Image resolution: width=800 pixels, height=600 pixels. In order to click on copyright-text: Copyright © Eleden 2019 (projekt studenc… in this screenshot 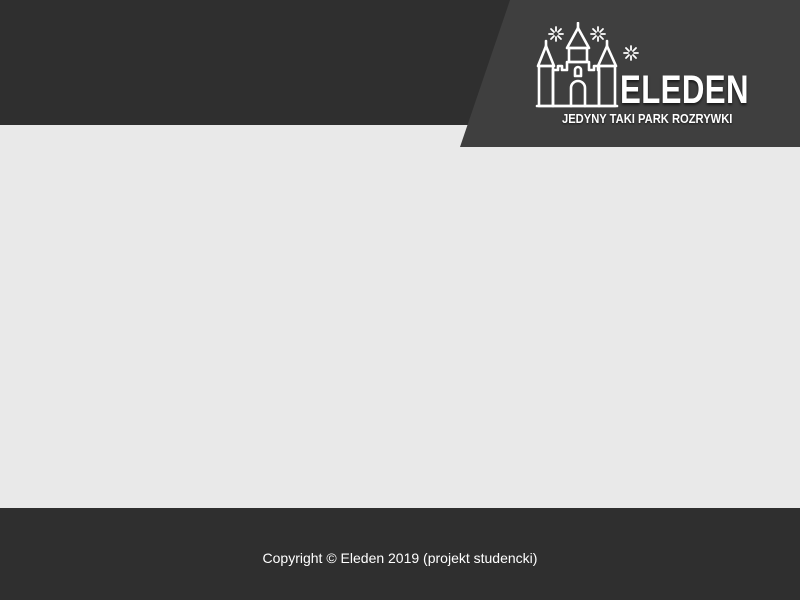, I will do `click(400, 558)`.